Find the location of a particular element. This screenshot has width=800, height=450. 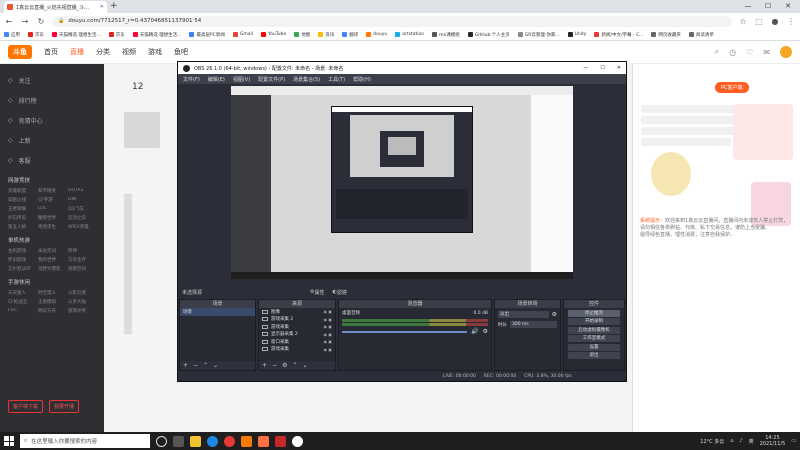

sidebar-item: ◇ 关注 is located at coordinates (52, 80).